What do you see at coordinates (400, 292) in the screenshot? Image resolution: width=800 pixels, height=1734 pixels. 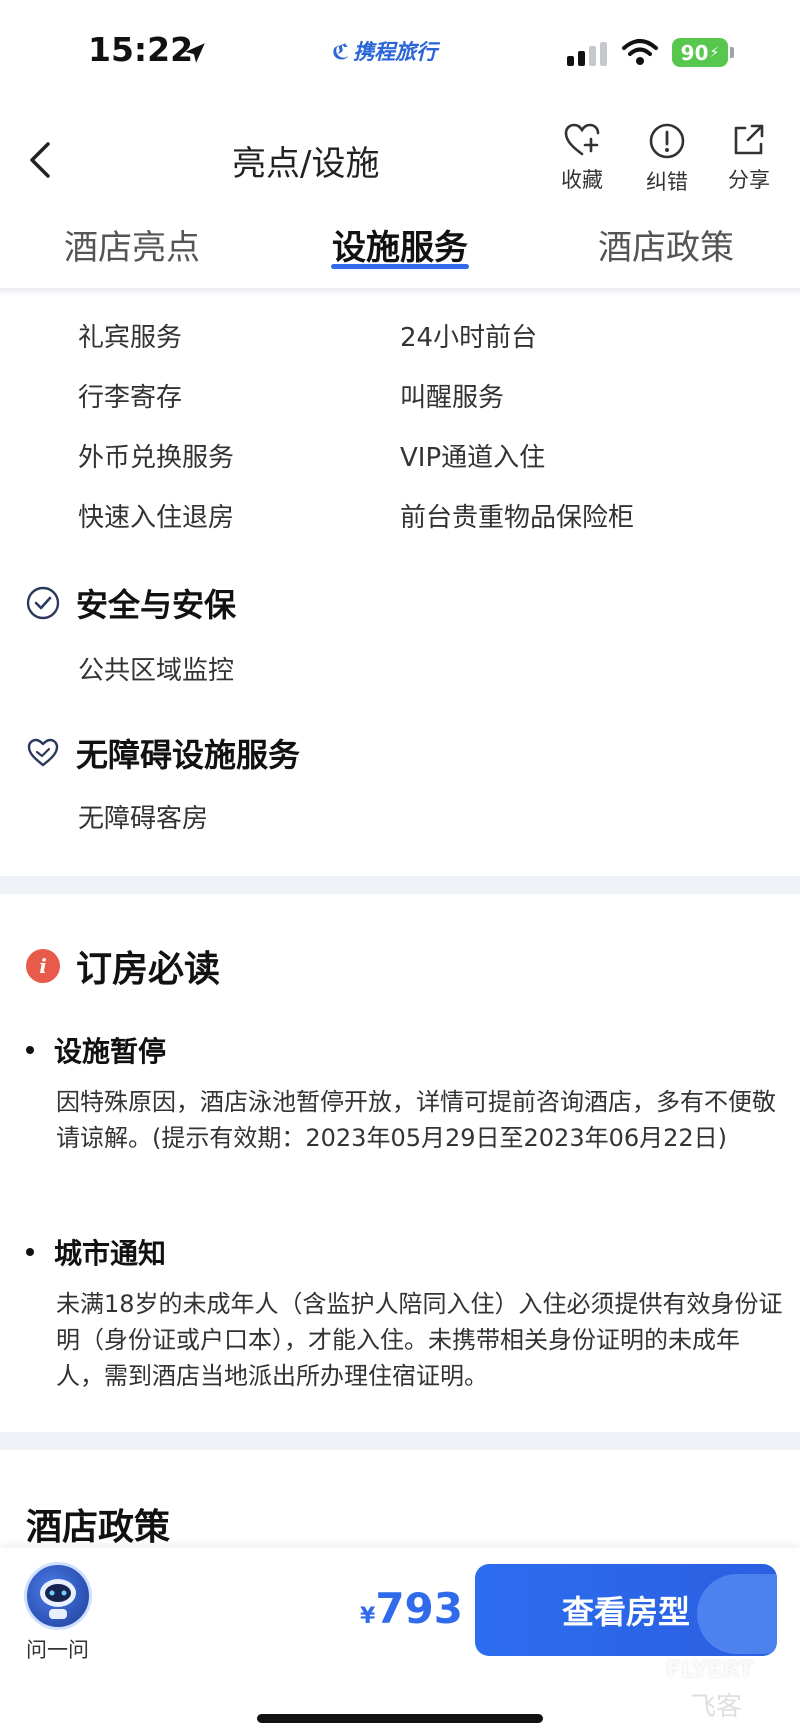 I see `header-shadow` at bounding box center [400, 292].